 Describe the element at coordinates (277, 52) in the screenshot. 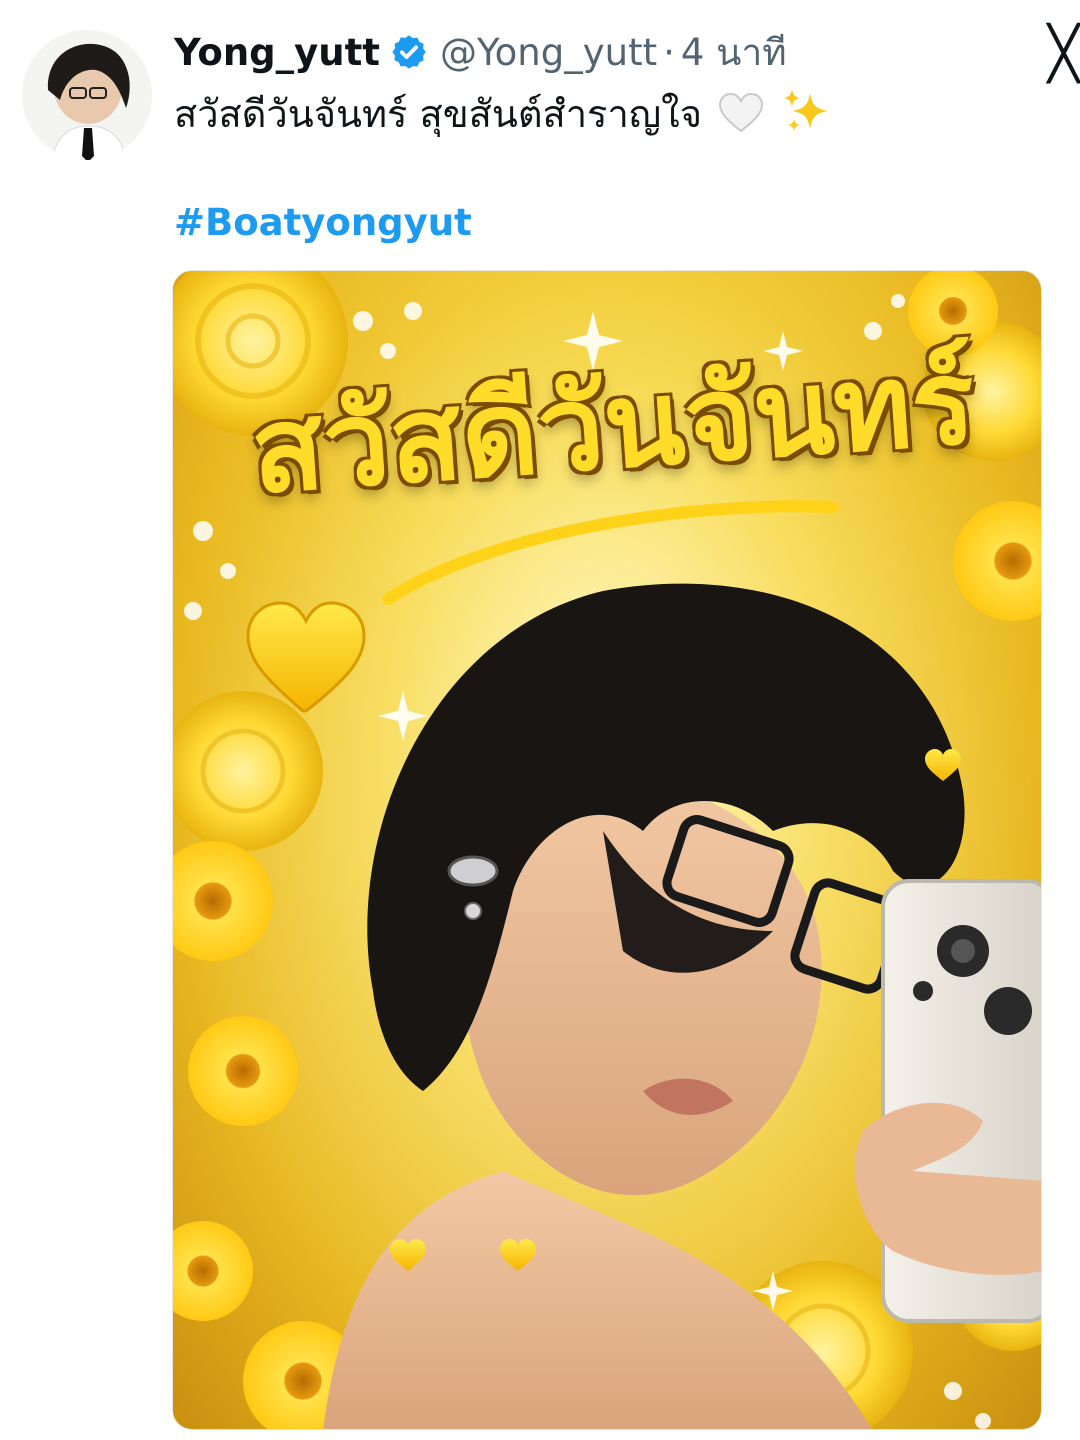

I see `display-name: Yong_yutt` at that location.